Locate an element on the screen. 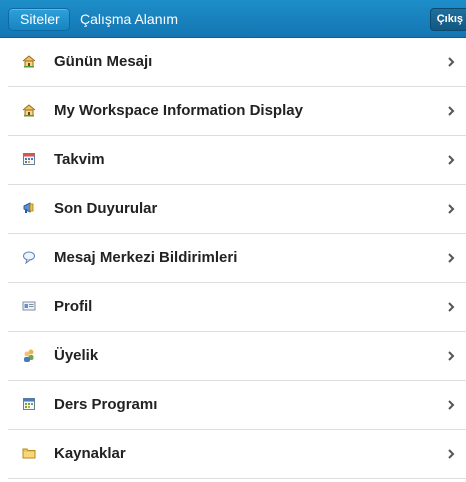 The width and height of the screenshot is (466, 482). menu-item-label: Üyelik is located at coordinates (76, 355).